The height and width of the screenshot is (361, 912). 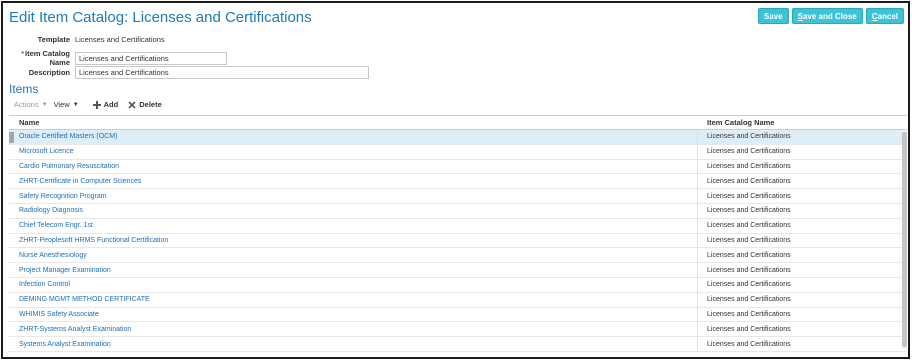 I want to click on required-marker: *, so click(x=22, y=54).